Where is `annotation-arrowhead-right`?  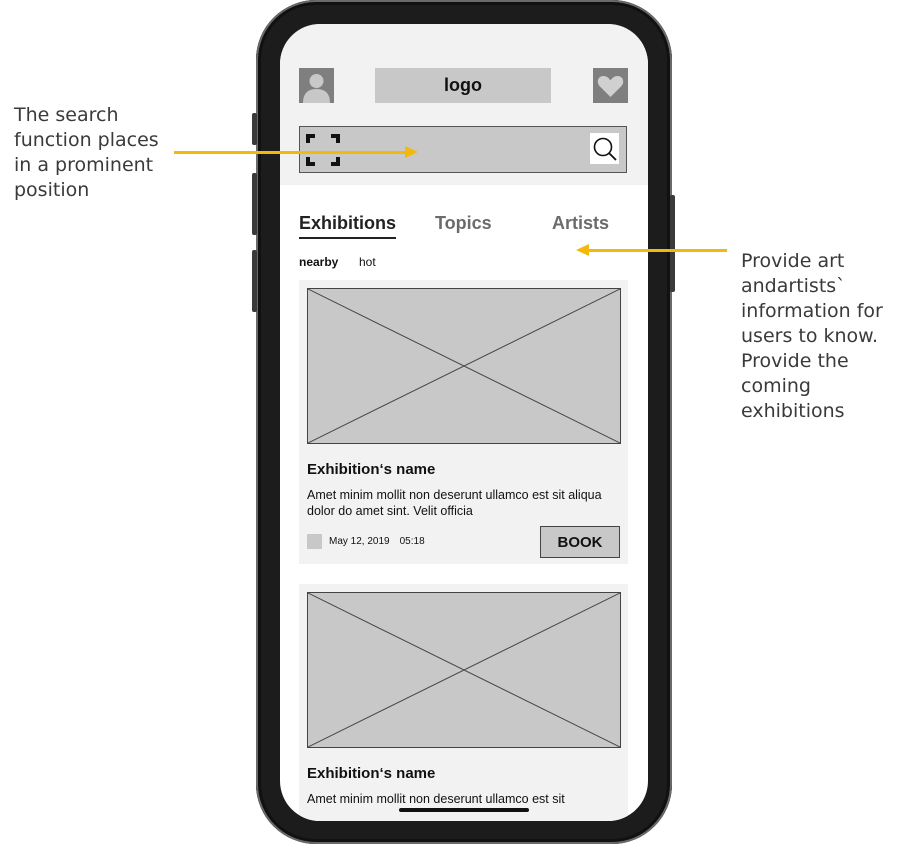
annotation-arrowhead-right is located at coordinates (582, 250).